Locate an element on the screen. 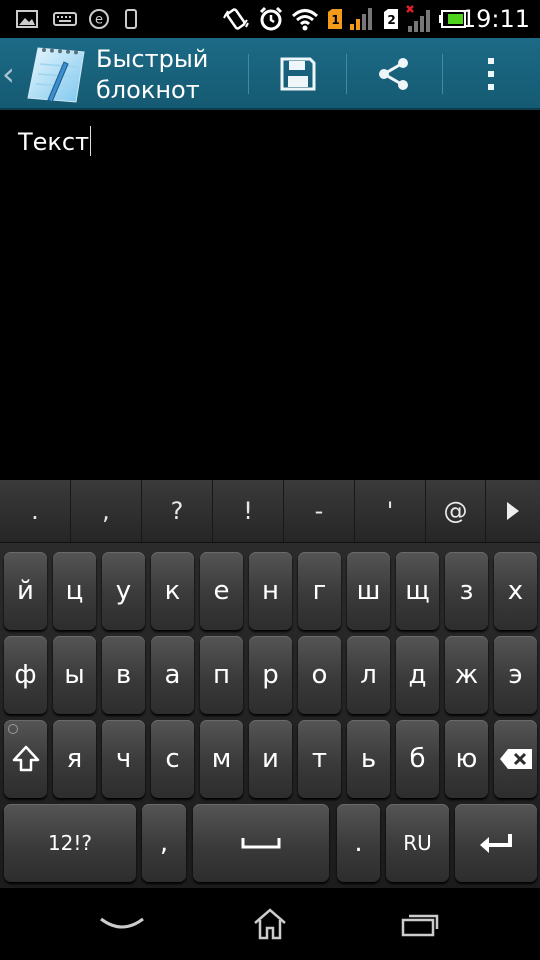  sim2-icon: 2 is located at coordinates (391, 19).